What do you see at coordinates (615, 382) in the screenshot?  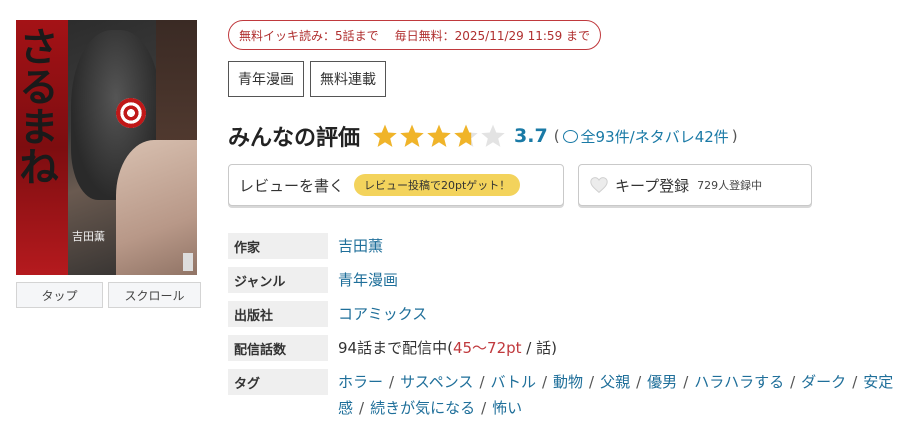 I see `tag-link: 父親` at bounding box center [615, 382].